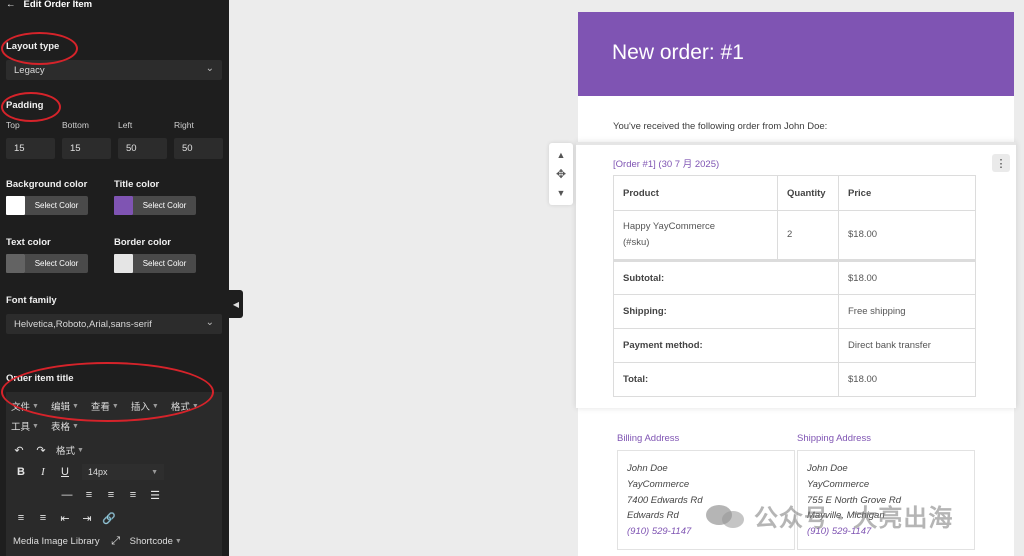  What do you see at coordinates (114, 70) in the screenshot?
I see `layout-type-select: Legacy ⌄` at bounding box center [114, 70].